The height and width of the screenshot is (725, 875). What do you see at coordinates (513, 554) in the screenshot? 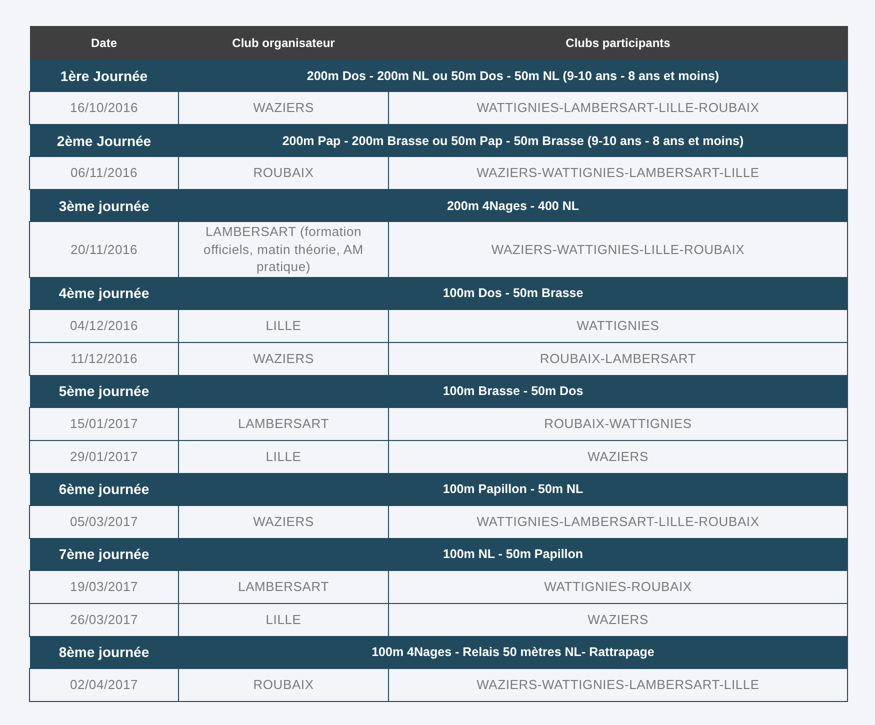
I see `round-events: 100m NL - 50m Papillon` at bounding box center [513, 554].